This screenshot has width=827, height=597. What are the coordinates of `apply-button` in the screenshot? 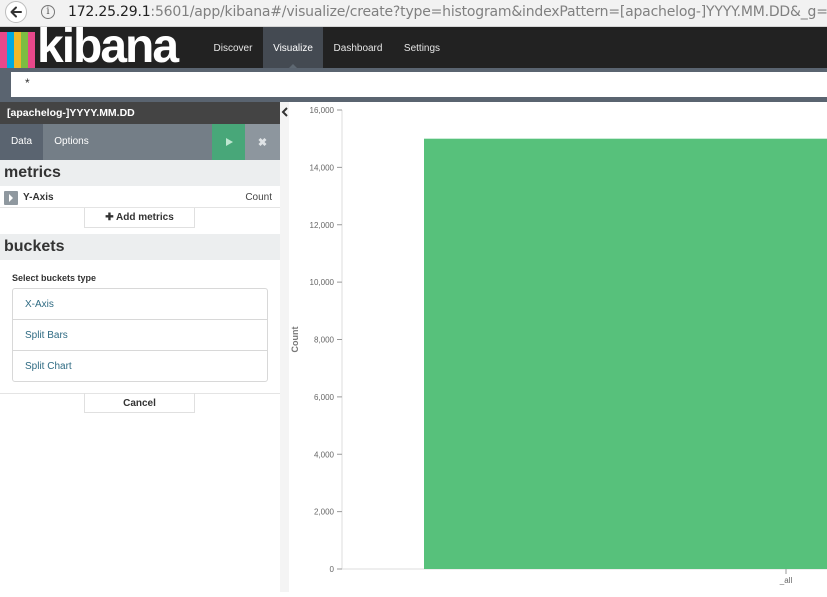 It's located at (228, 142).